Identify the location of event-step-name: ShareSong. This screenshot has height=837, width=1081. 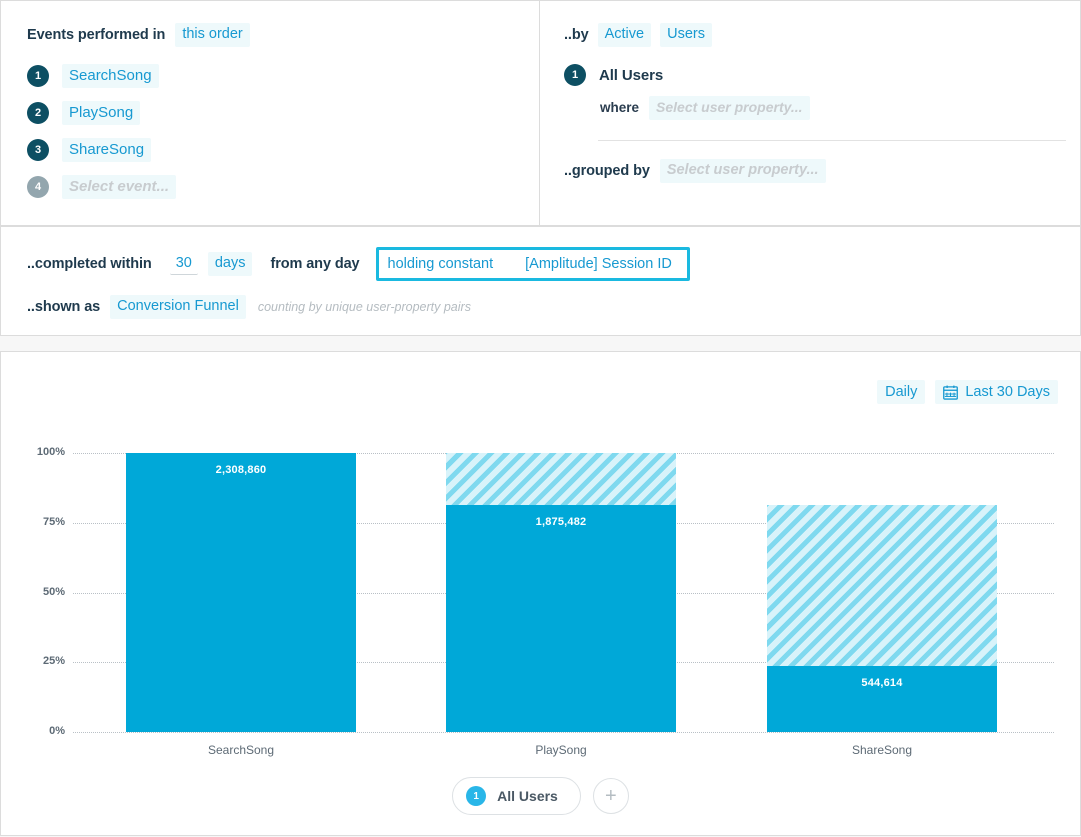
(107, 150).